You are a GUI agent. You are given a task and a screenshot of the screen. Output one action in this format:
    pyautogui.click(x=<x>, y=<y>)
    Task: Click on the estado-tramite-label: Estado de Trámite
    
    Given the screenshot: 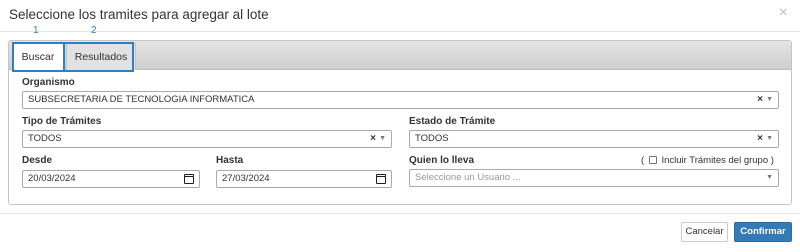 What is the action you would take?
    pyautogui.click(x=452, y=121)
    